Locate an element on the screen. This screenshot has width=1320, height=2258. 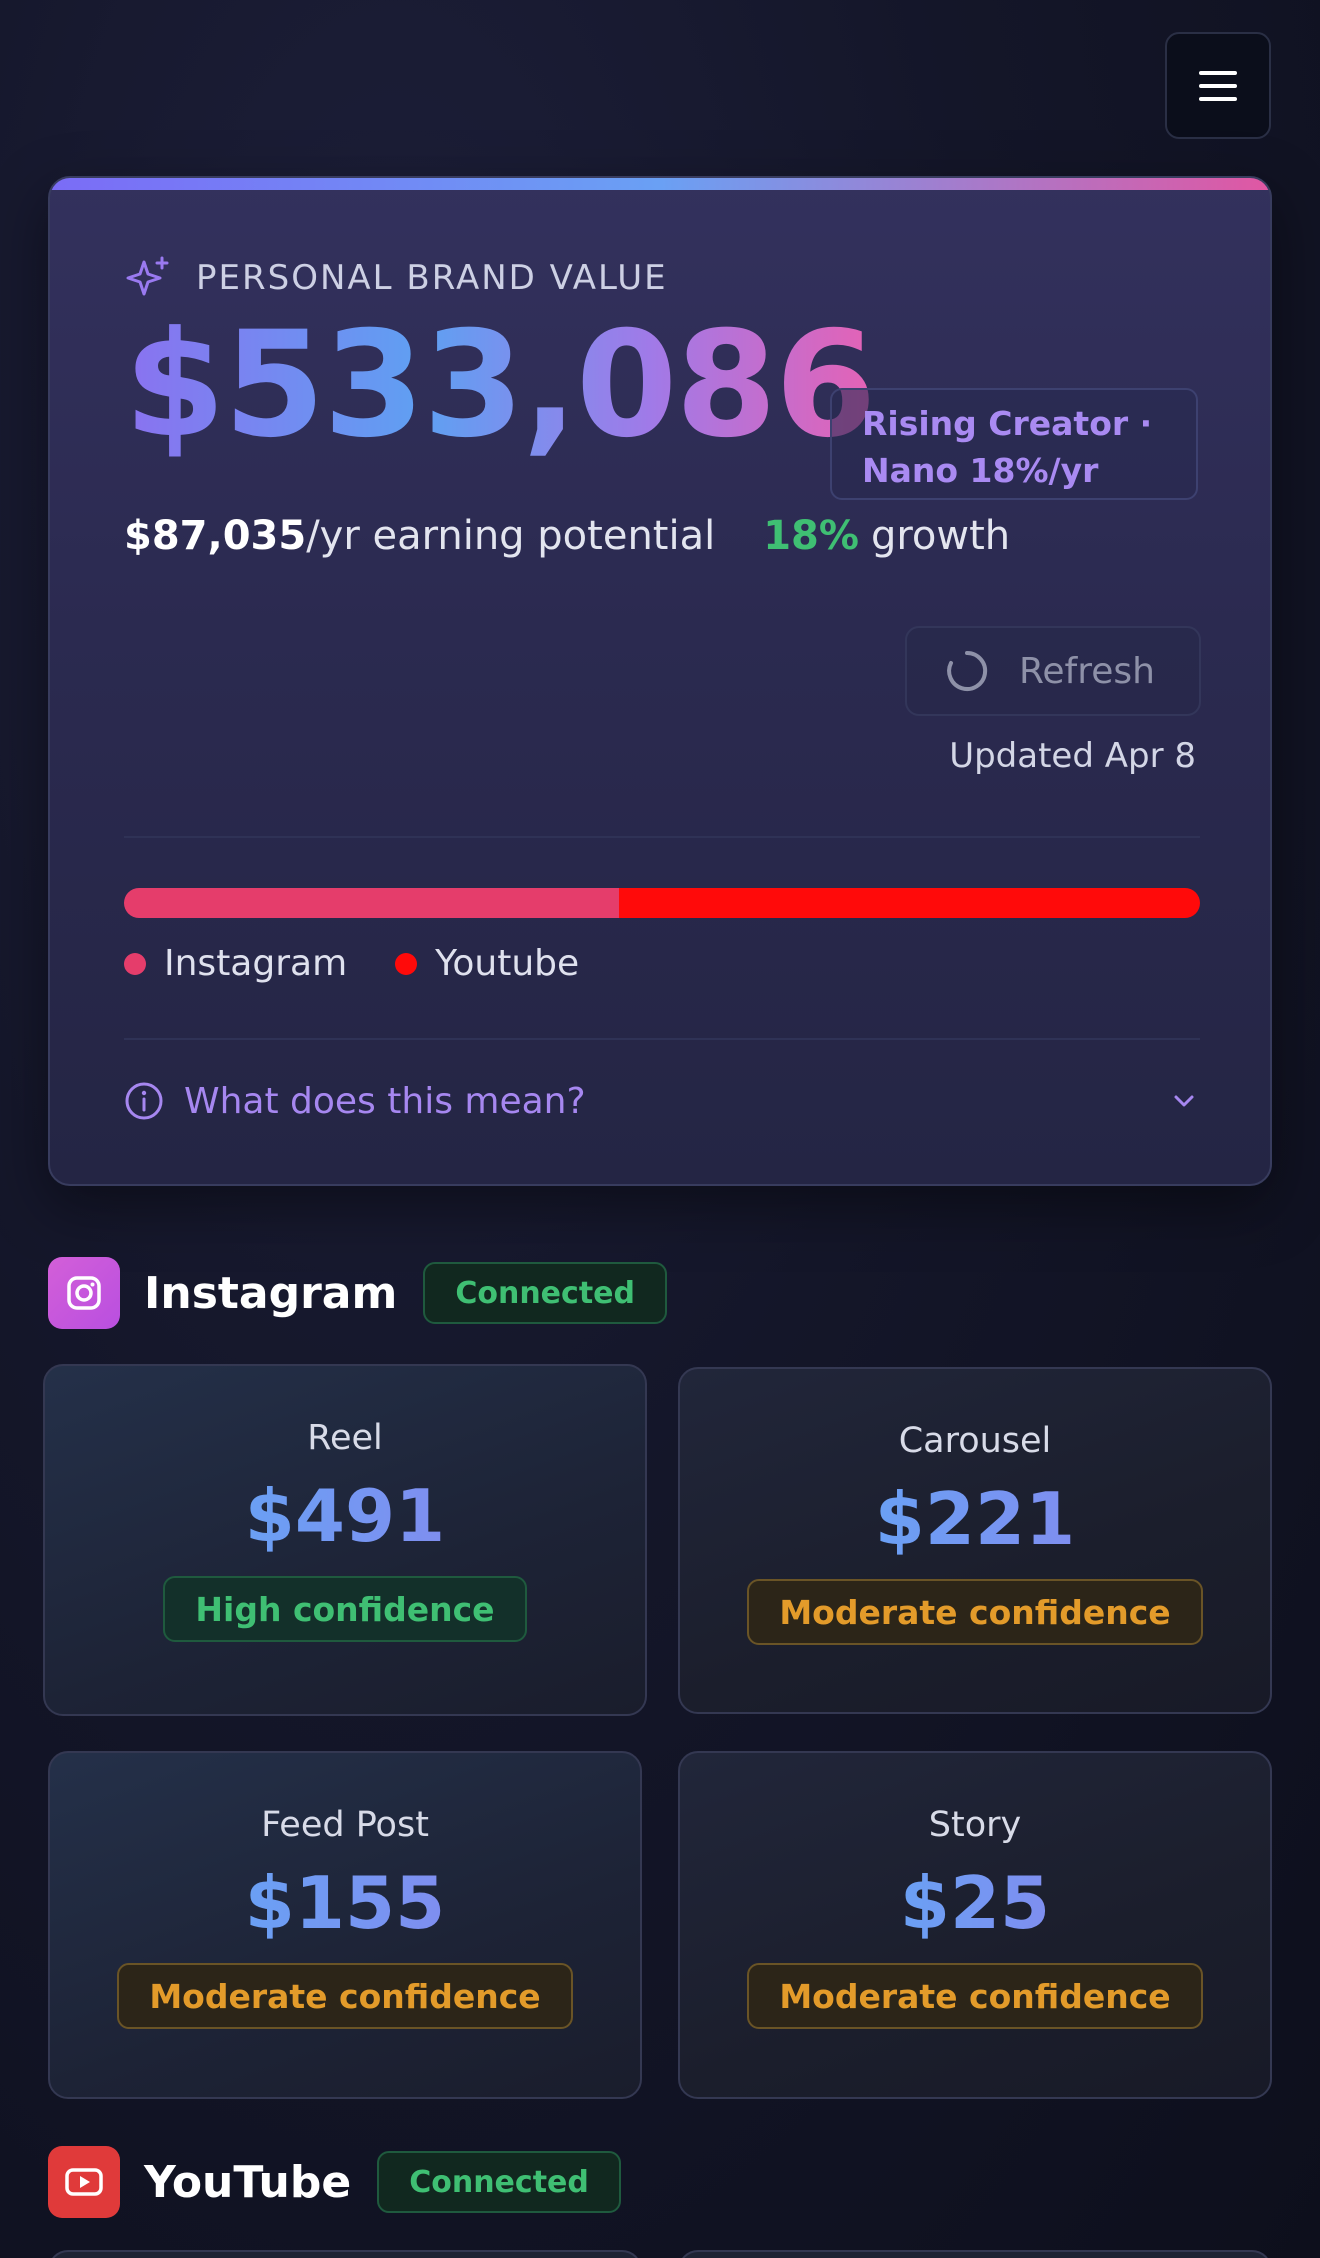
brand-value-label: PERSONAL BRAND VALUE is located at coordinates (432, 278).